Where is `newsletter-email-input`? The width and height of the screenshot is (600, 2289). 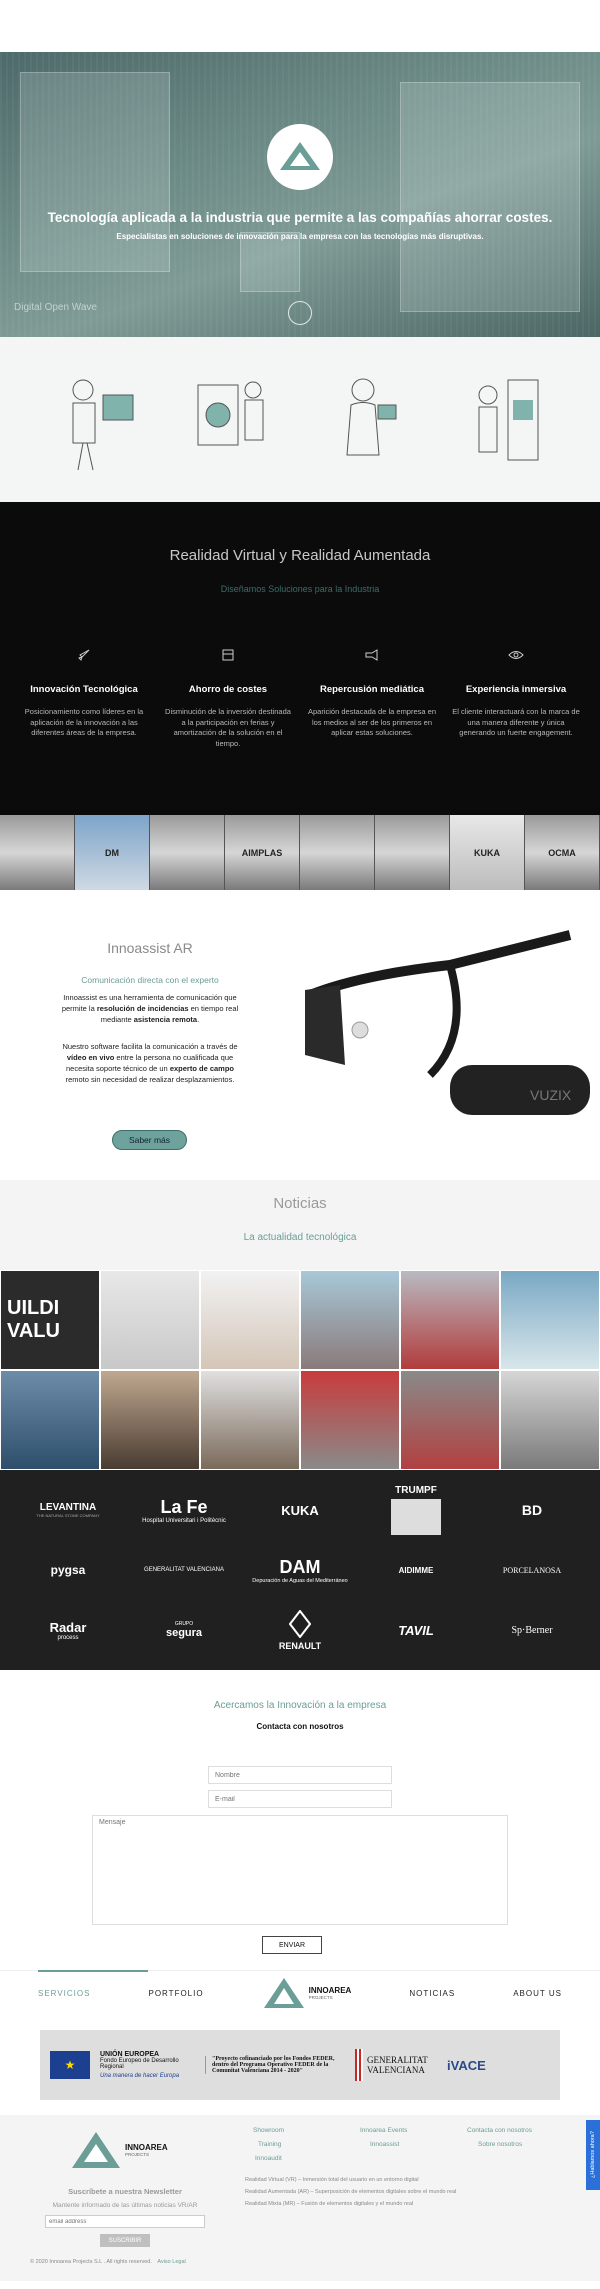 newsletter-email-input is located at coordinates (125, 2221).